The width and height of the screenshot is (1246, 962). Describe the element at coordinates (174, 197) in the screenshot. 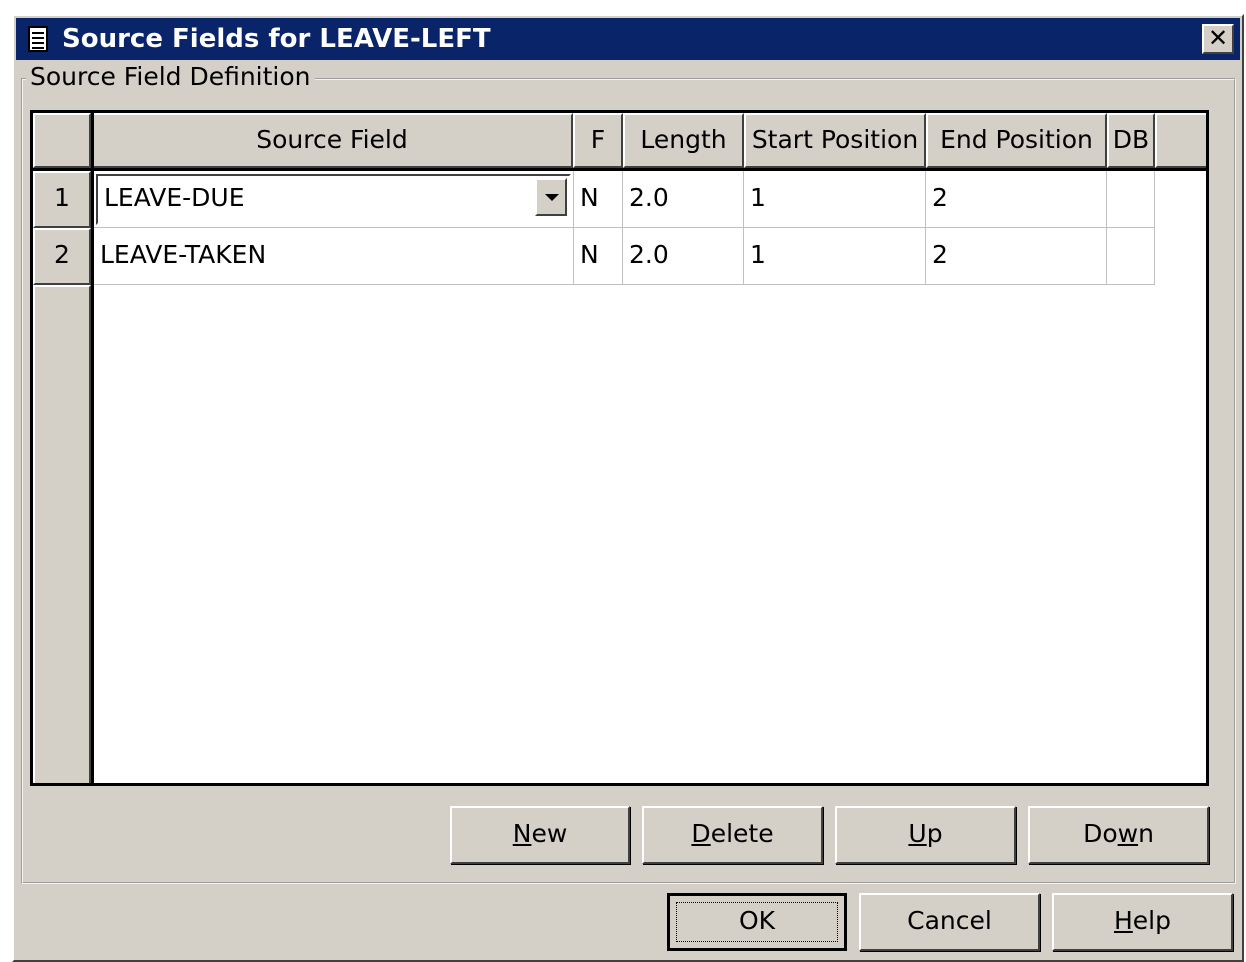

I see `combobox-value: LEAVE-DUE` at that location.